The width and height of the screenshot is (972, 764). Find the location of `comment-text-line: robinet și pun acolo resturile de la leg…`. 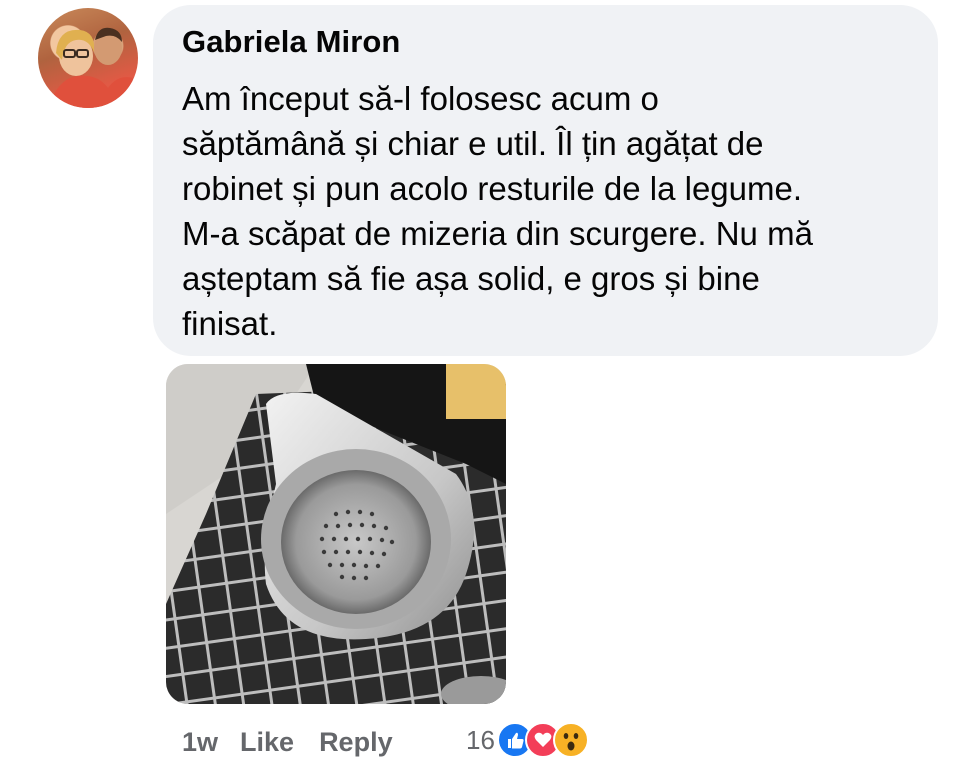

comment-text-line: robinet și pun acolo resturile de la leg… is located at coordinates (492, 188).